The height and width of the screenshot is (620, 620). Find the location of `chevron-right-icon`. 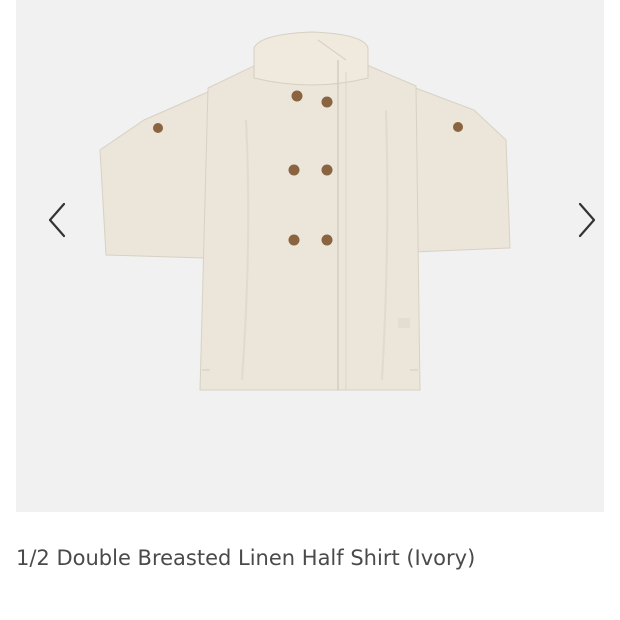

chevron-right-icon is located at coordinates (587, 220).